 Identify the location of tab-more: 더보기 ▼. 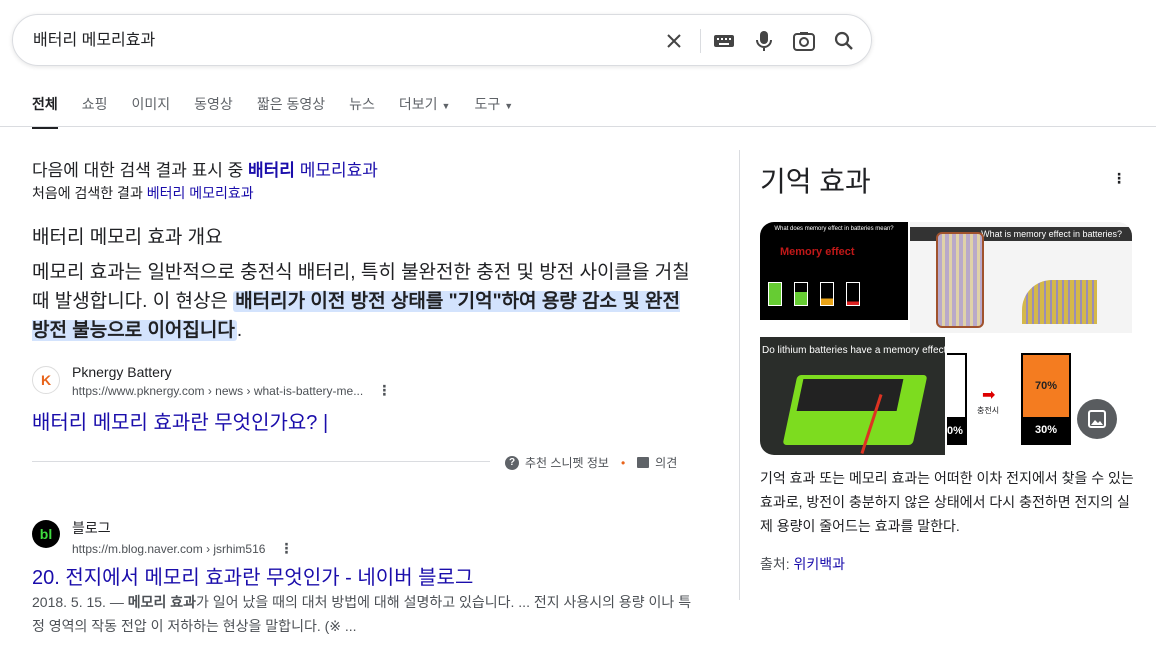
(425, 111).